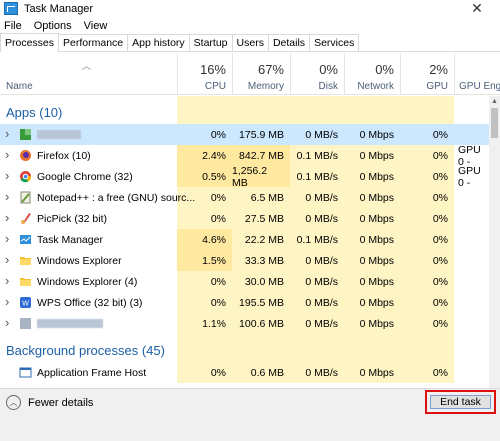 The height and width of the screenshot is (441, 500). Describe the element at coordinates (30, 42) in the screenshot. I see `tab-processes: Processes` at that location.